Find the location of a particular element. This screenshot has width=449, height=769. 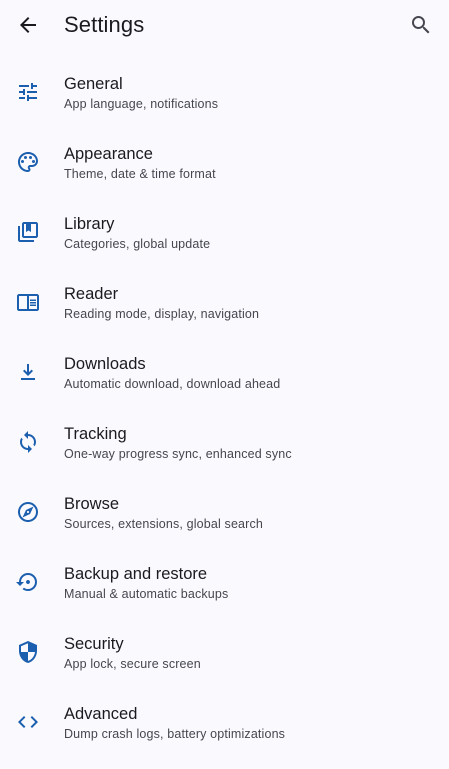

settings-item-appearance: Appearance Theme, date & time format is located at coordinates (224, 162).